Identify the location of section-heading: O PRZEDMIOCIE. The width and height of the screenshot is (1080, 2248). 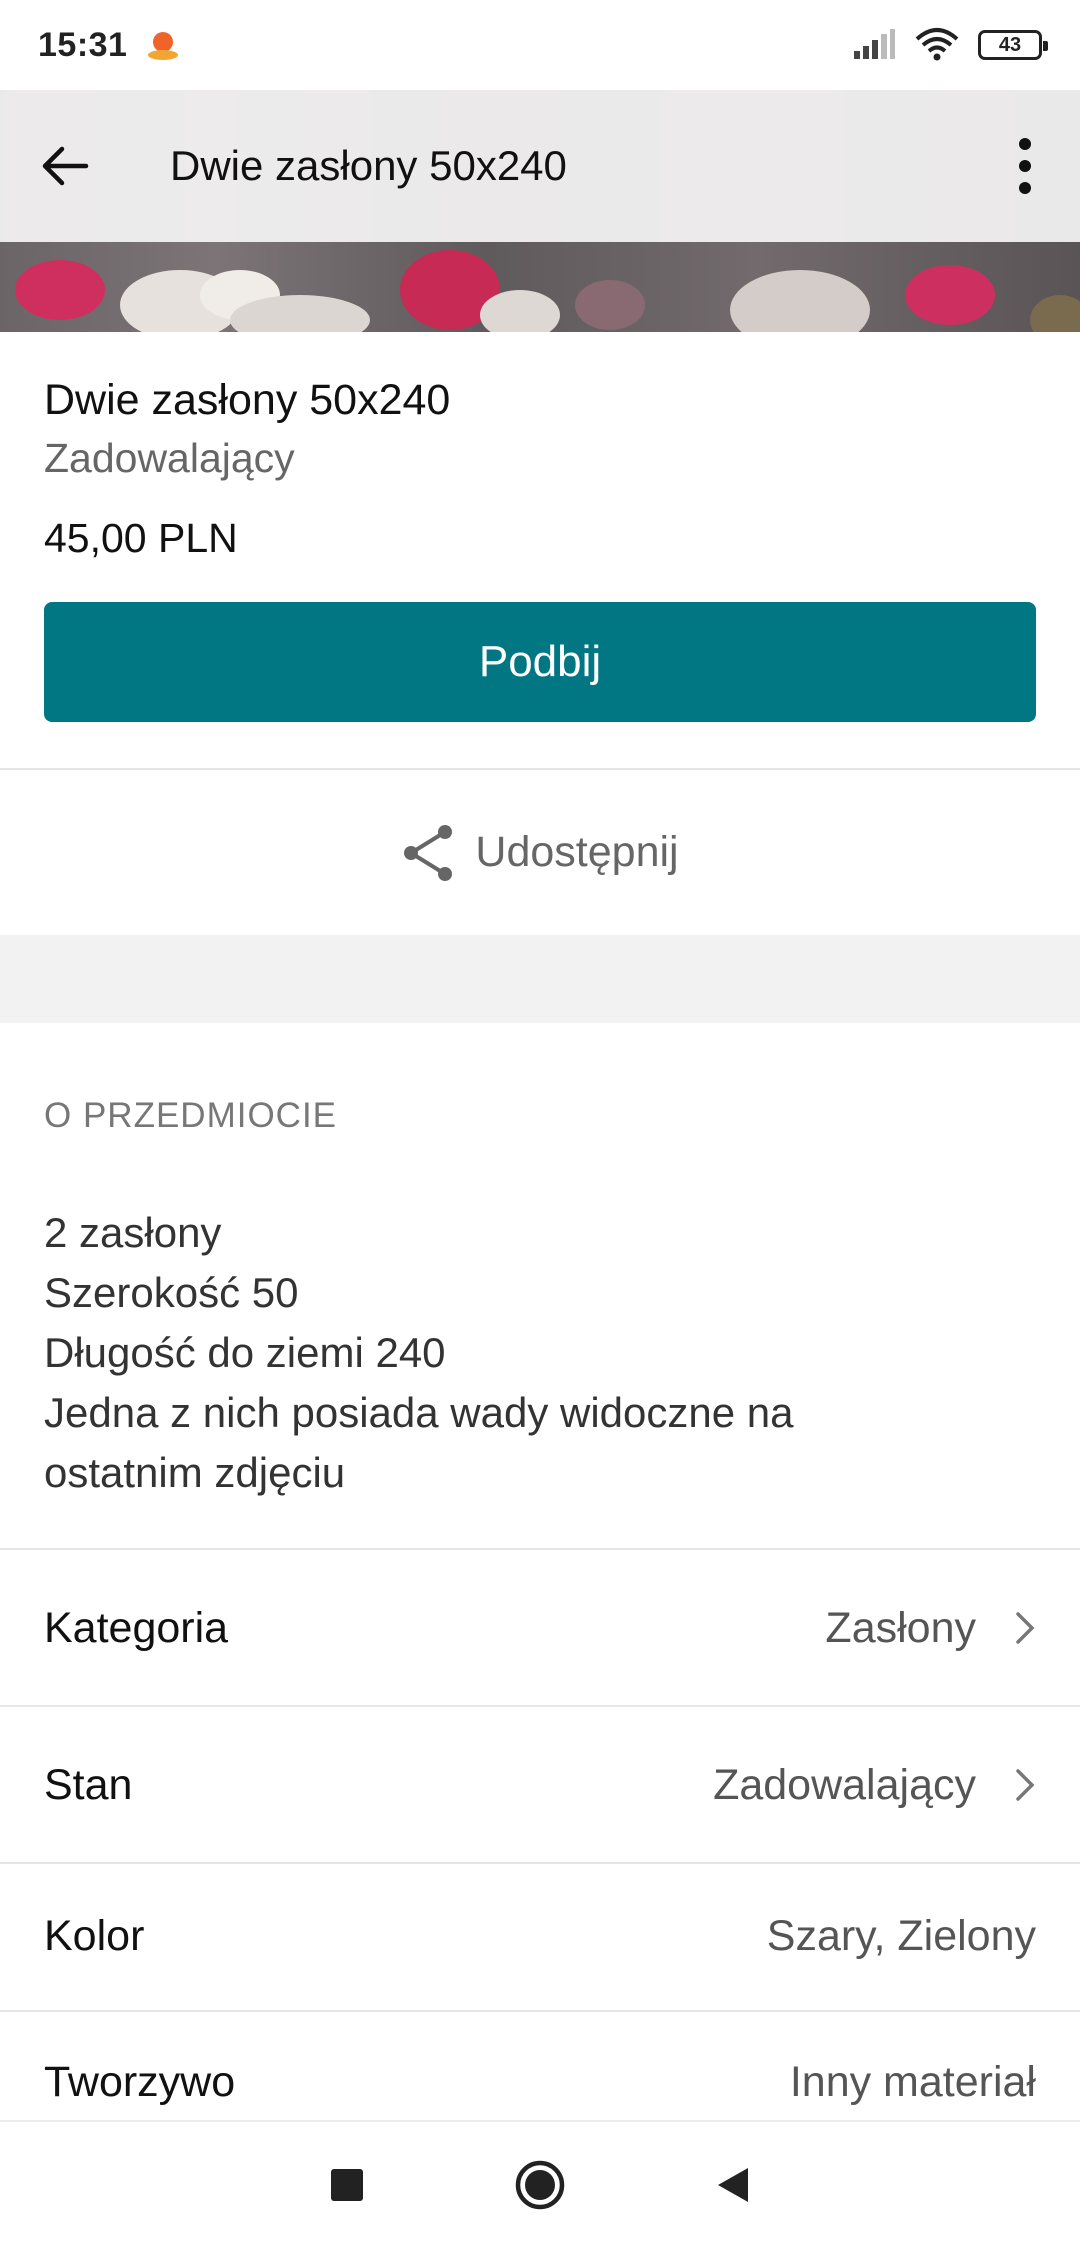
(191, 1115).